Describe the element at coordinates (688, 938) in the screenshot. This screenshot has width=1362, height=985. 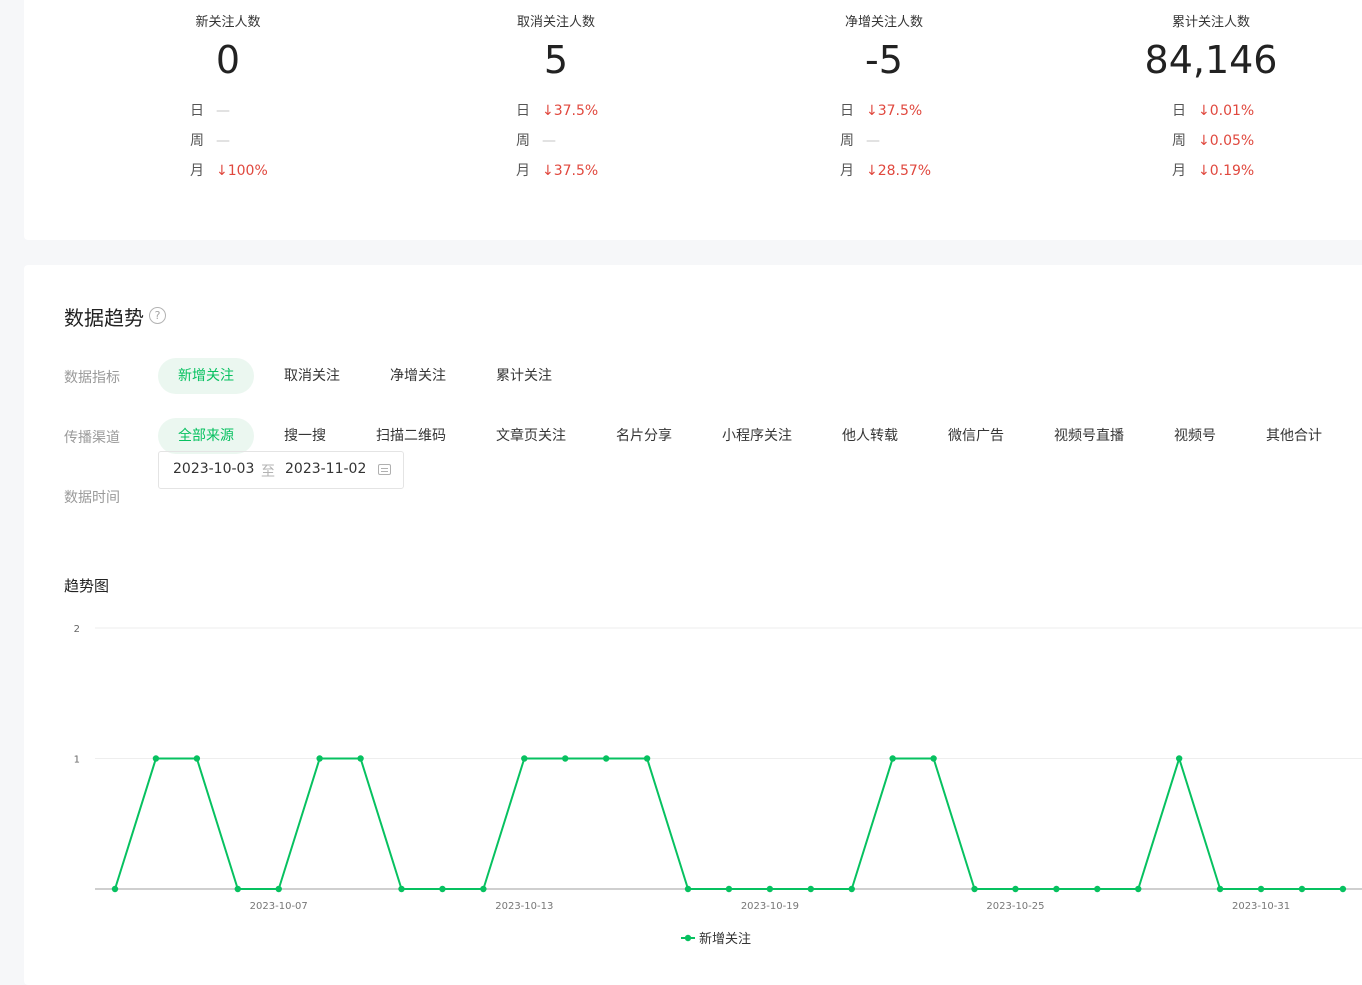
I see `legend-swatch-dot` at that location.